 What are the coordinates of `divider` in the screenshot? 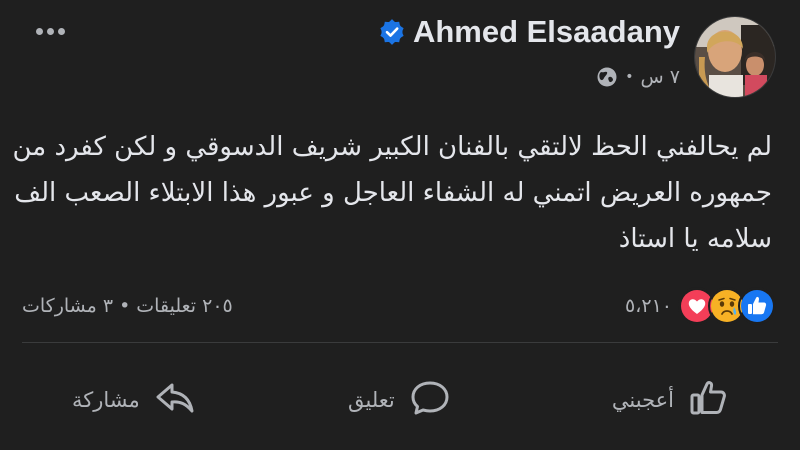 It's located at (400, 342).